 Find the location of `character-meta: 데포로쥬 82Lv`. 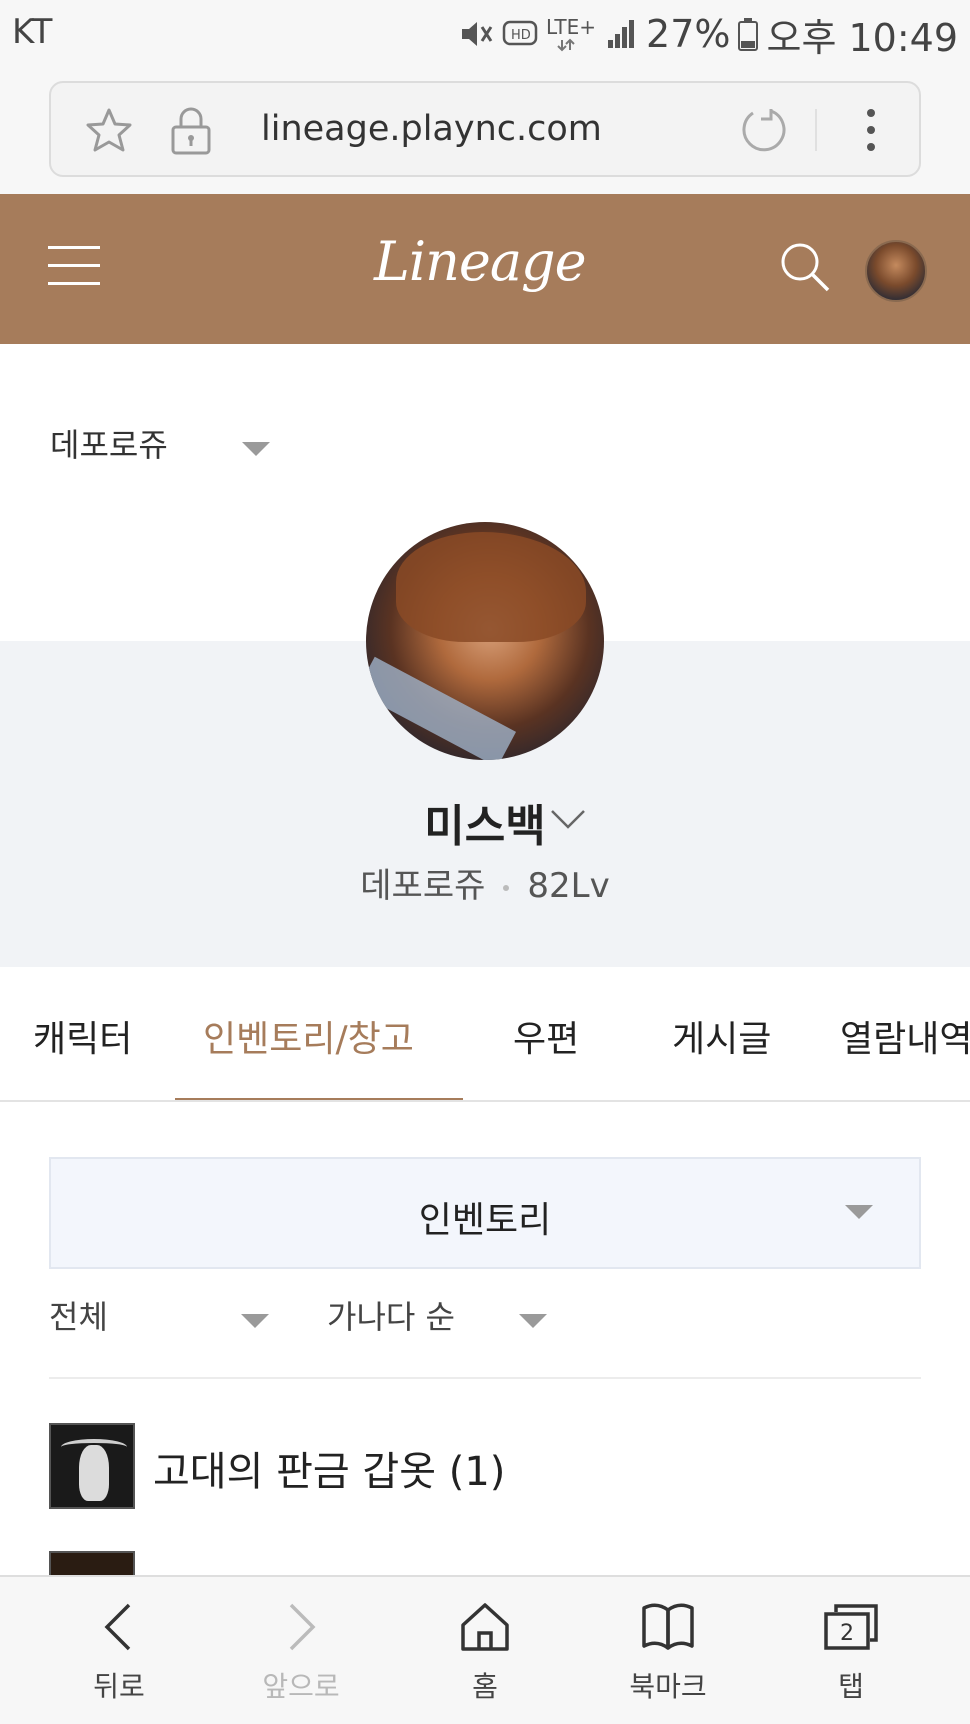

character-meta: 데포로쥬 82Lv is located at coordinates (485, 882).